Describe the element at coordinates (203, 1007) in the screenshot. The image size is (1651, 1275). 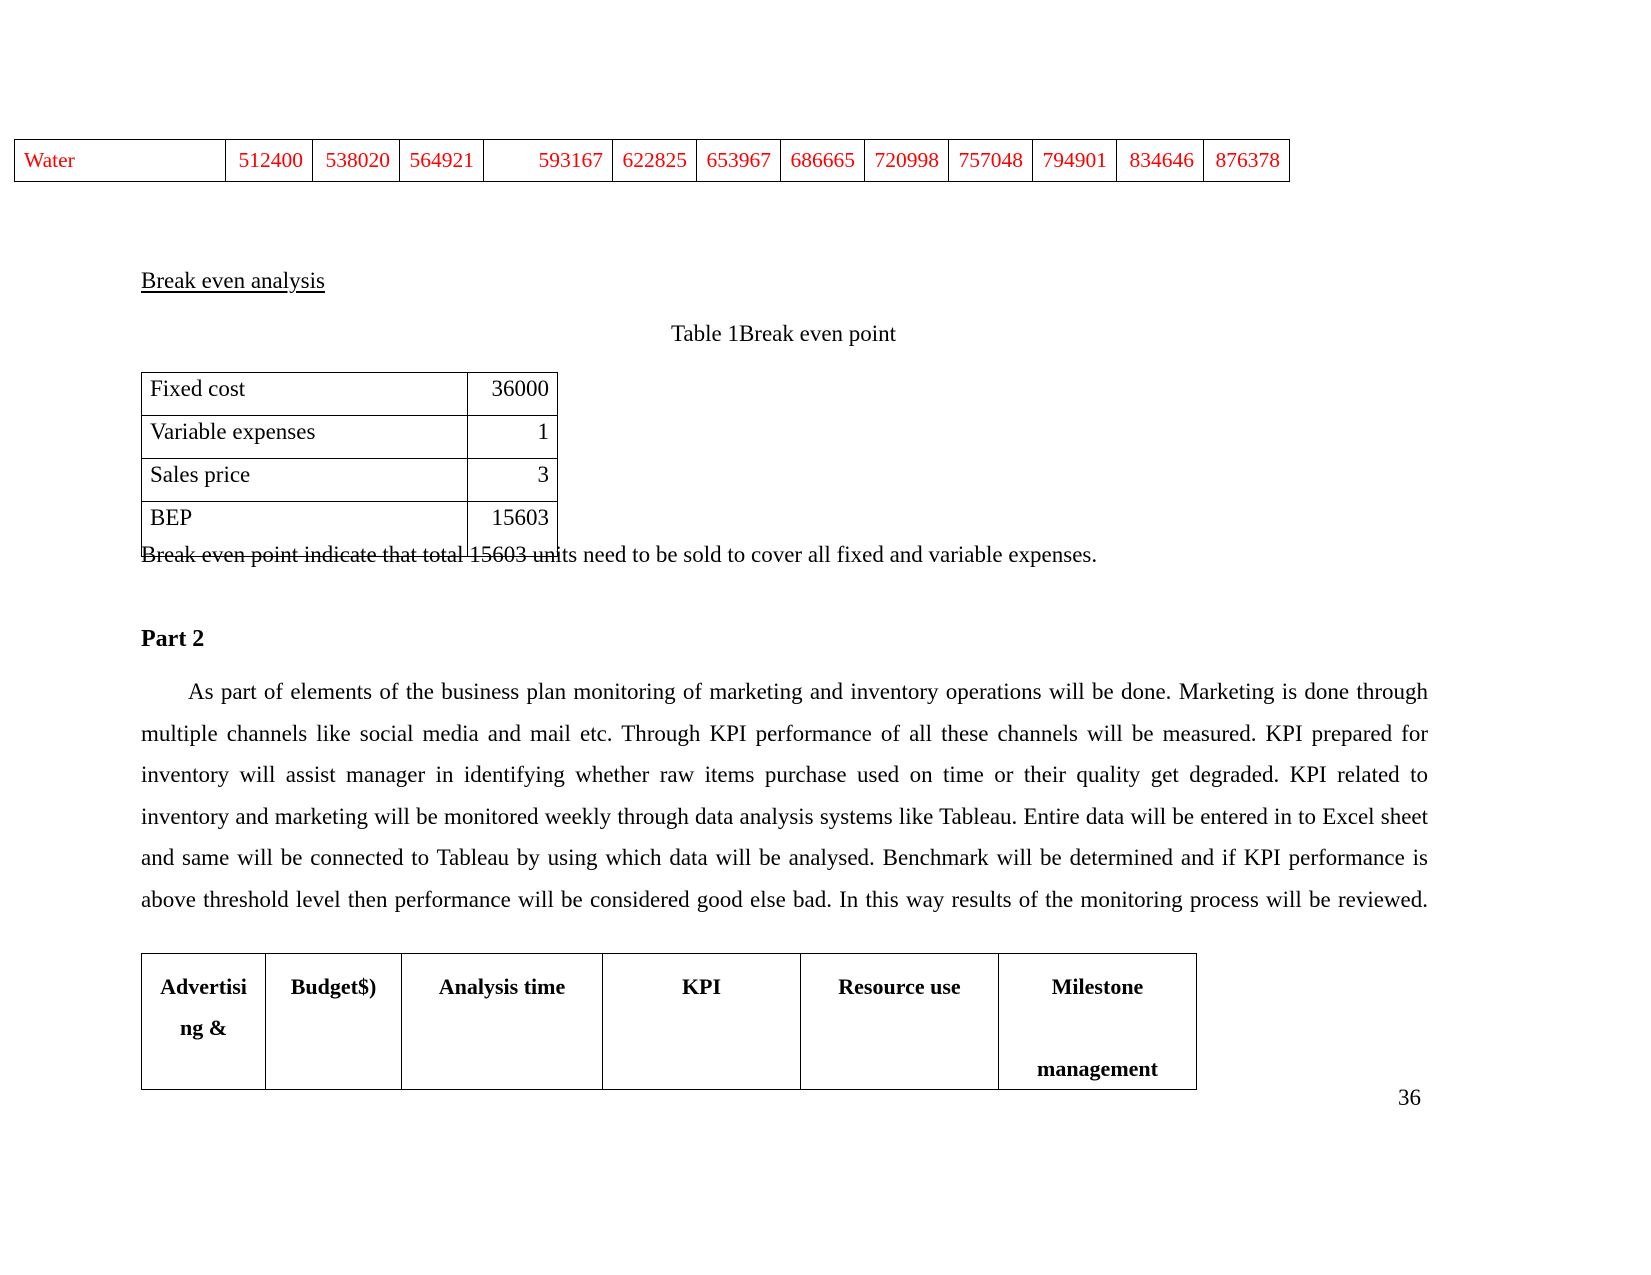
I see `kpi-header-text: Advertisi ng &` at that location.